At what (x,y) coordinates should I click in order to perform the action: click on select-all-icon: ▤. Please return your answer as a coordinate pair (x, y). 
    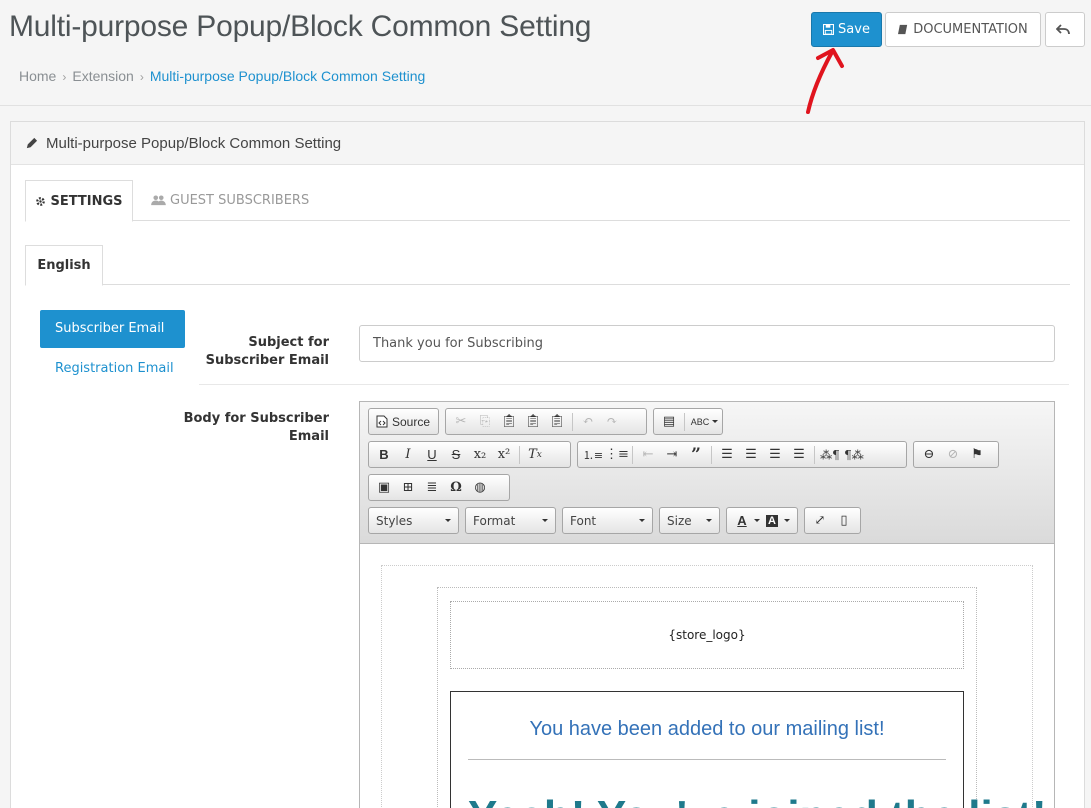
    Looking at the image, I should click on (669, 421).